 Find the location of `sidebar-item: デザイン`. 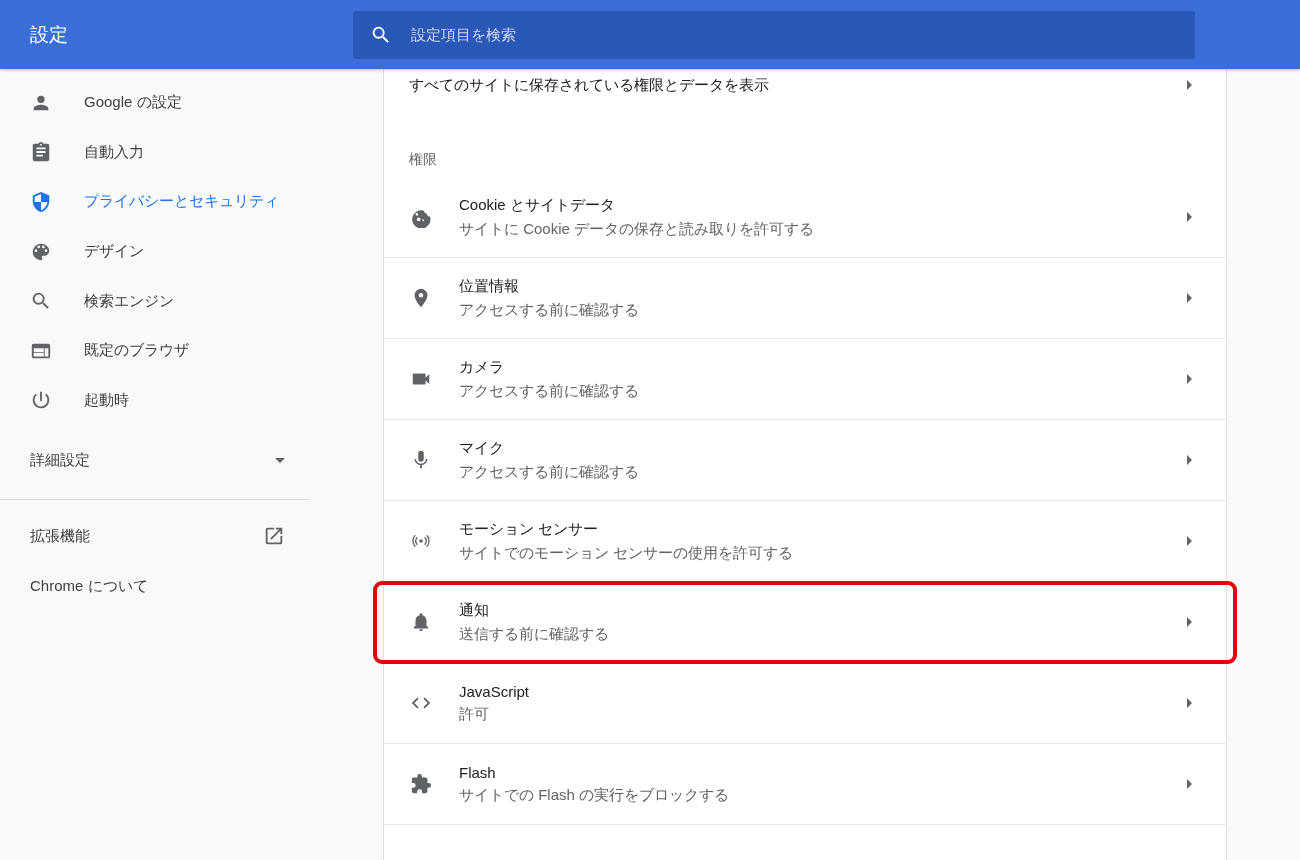

sidebar-item: デザイン is located at coordinates (155, 251).